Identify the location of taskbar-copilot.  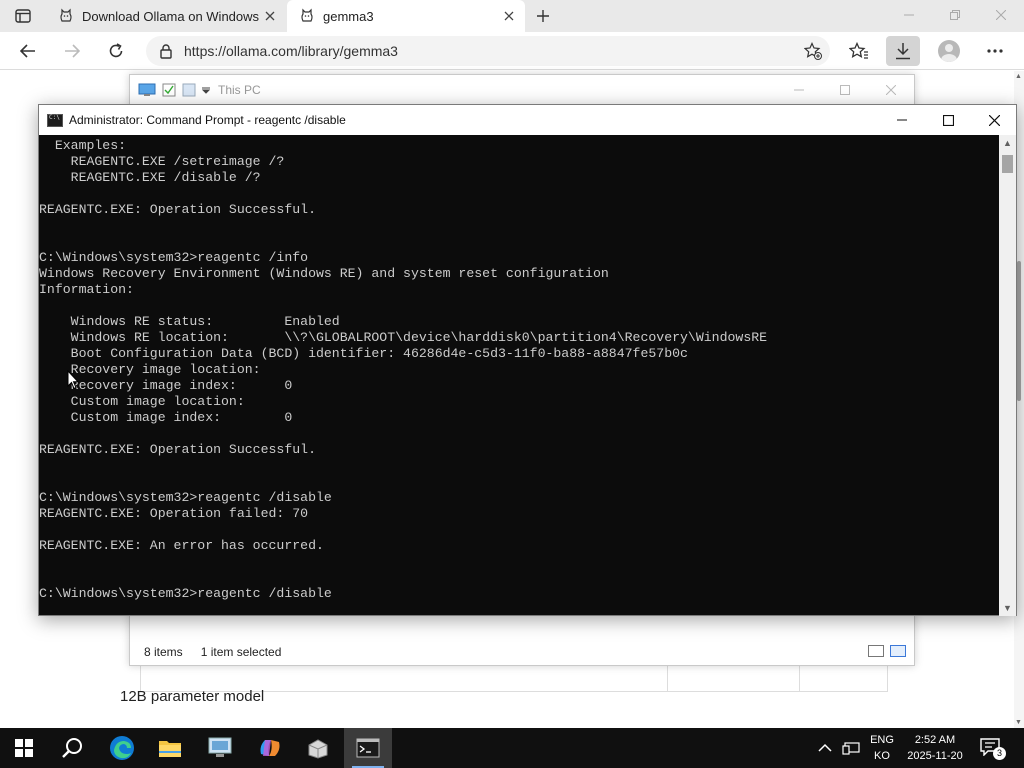
(270, 748).